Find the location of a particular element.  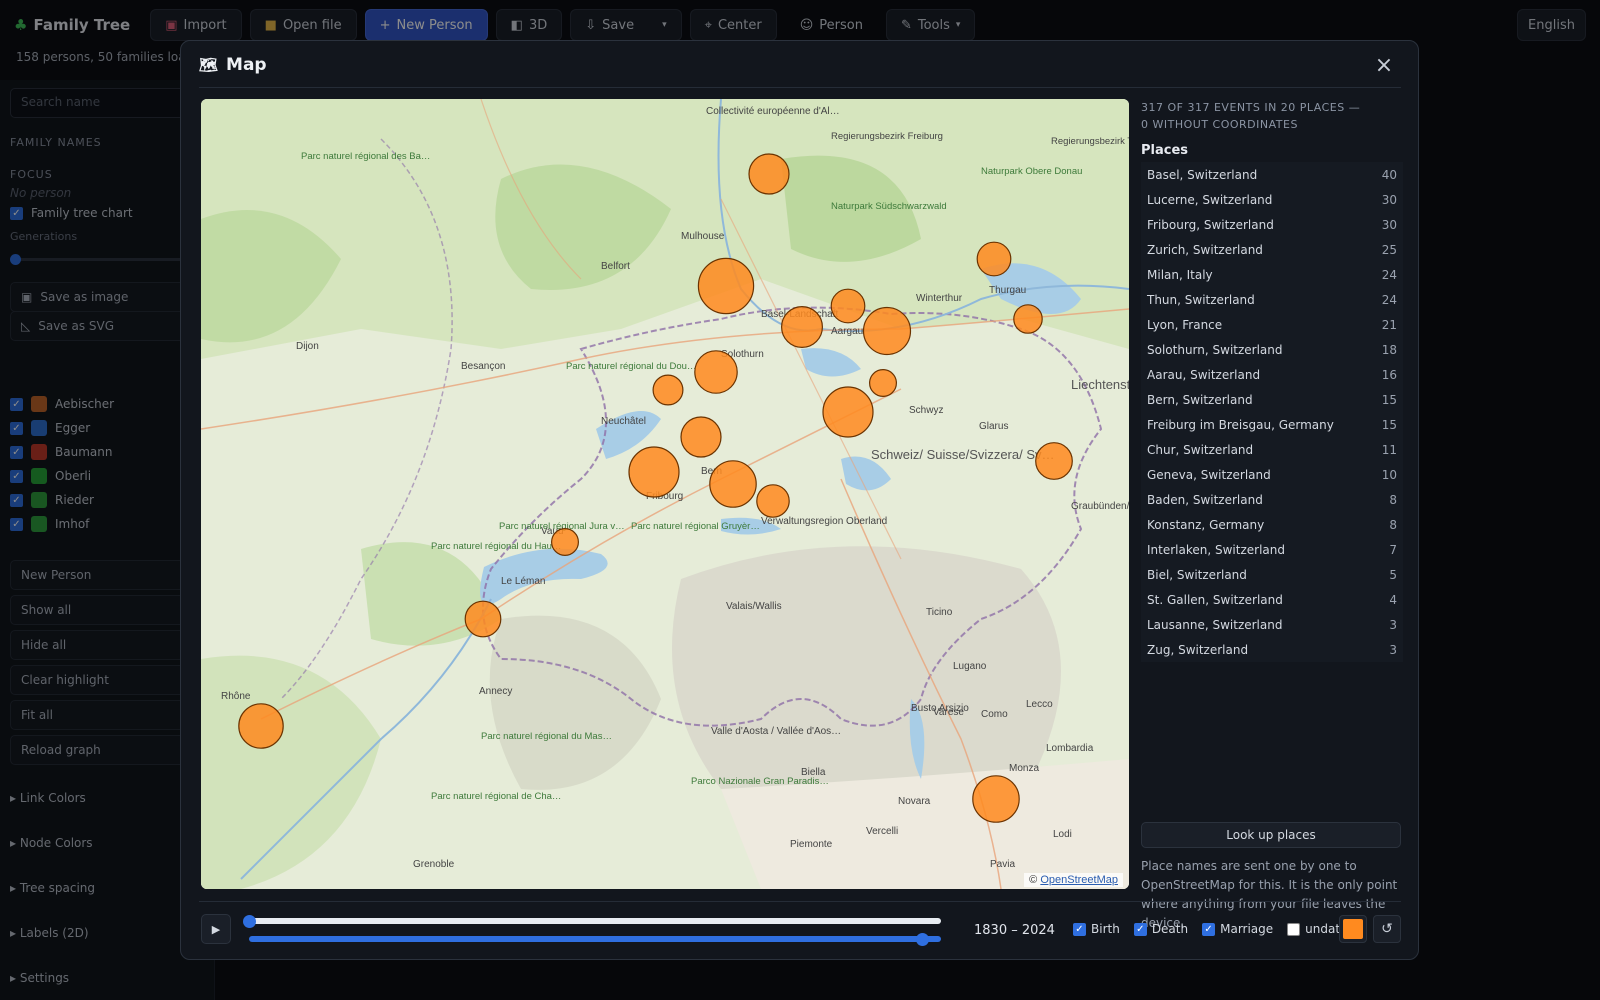

place-row: Lucerne, Switzerland 30 is located at coordinates (1272, 199).